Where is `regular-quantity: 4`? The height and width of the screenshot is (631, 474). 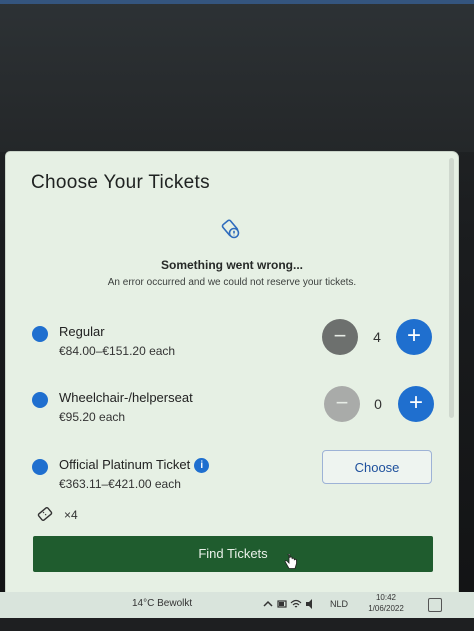 regular-quantity: 4 is located at coordinates (377, 337).